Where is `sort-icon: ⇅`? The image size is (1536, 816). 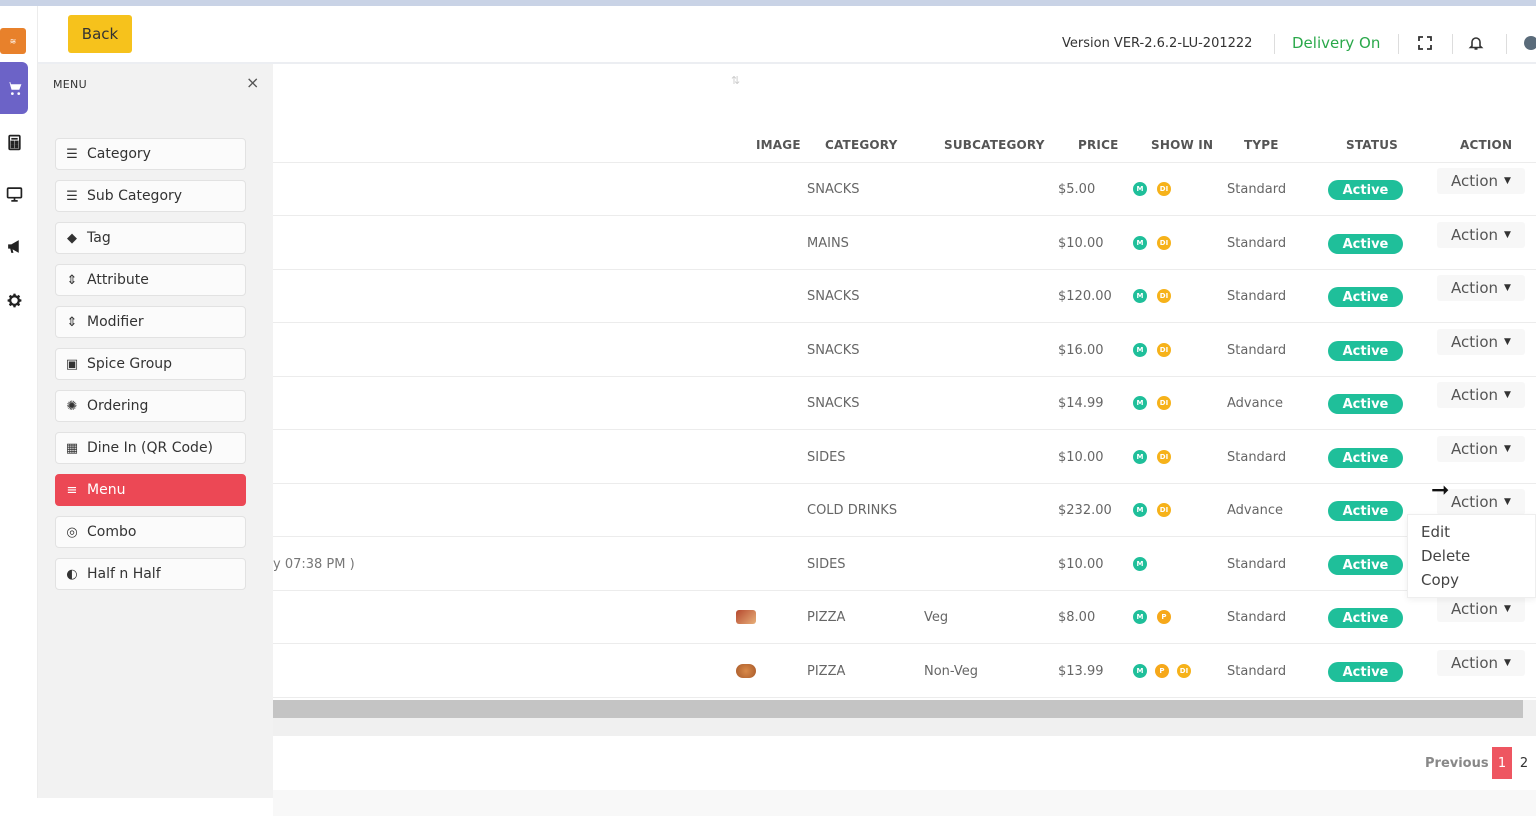
sort-icon: ⇅ is located at coordinates (735, 80).